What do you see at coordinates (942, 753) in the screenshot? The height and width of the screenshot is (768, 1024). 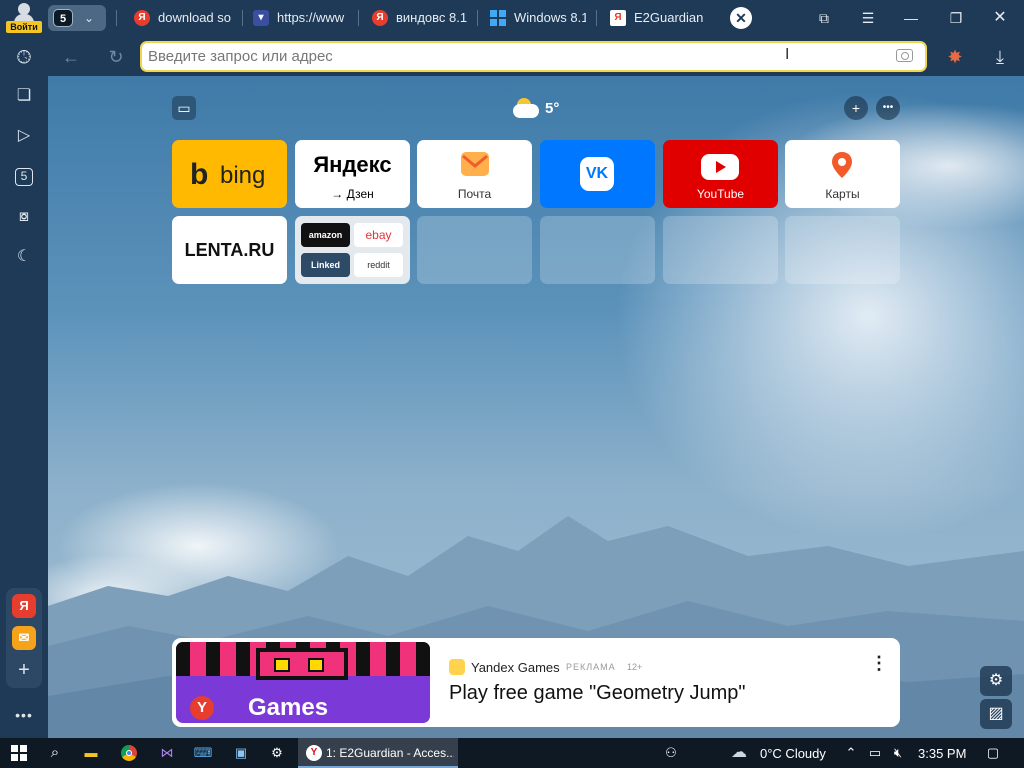 I see `taskbar-clock: 3:35 PM` at bounding box center [942, 753].